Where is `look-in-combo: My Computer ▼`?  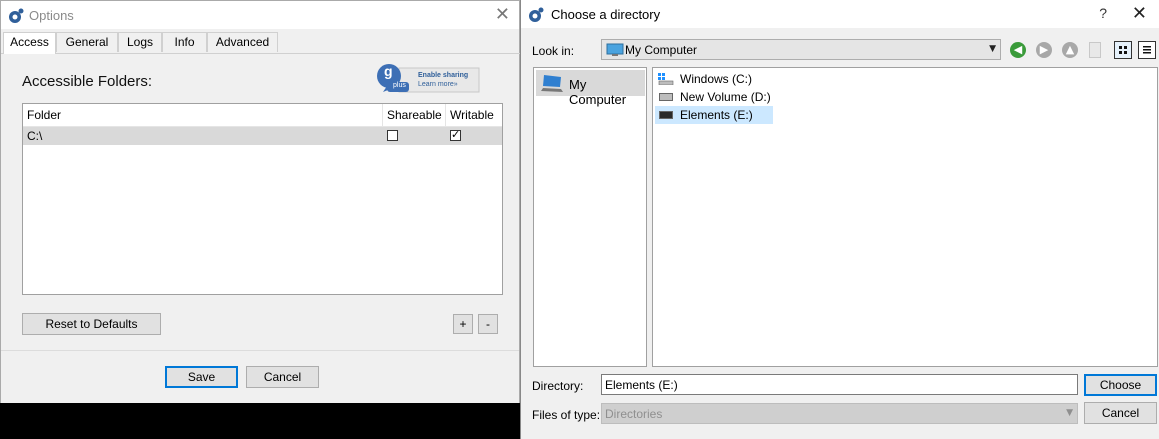 look-in-combo: My Computer ▼ is located at coordinates (801, 49).